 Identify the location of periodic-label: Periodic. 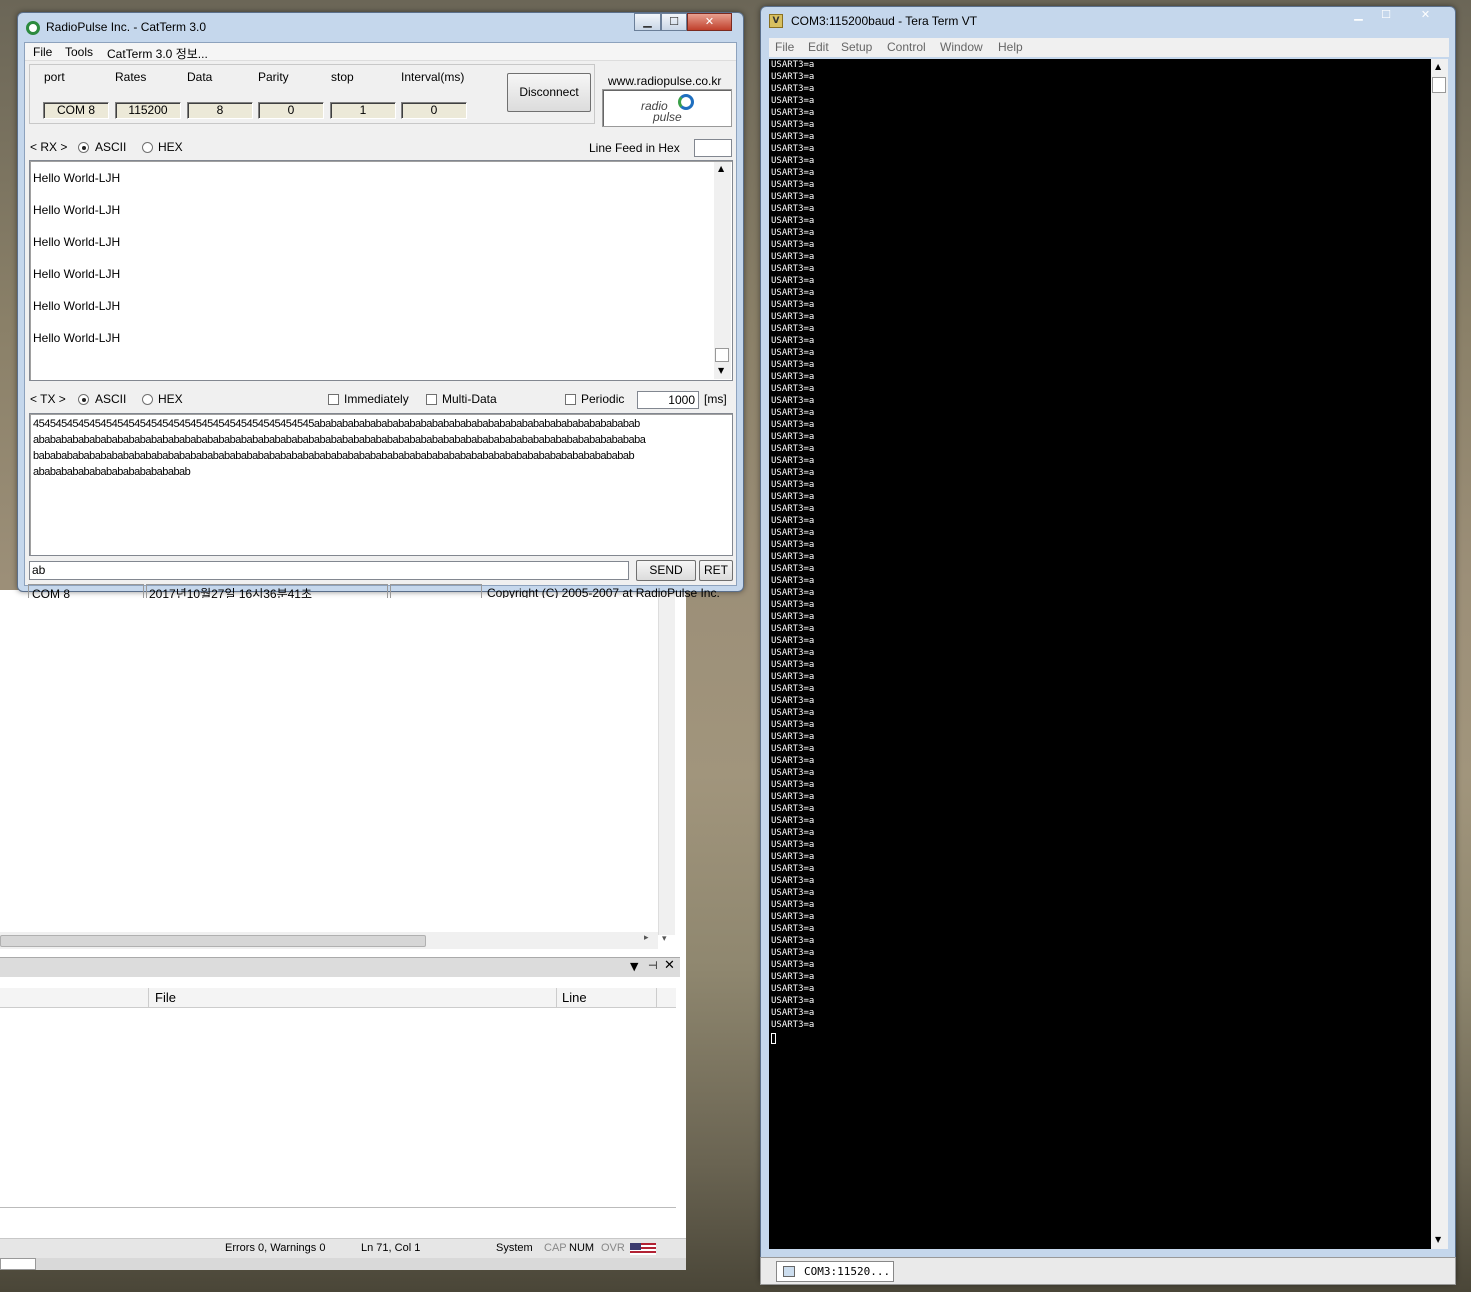
(602, 399).